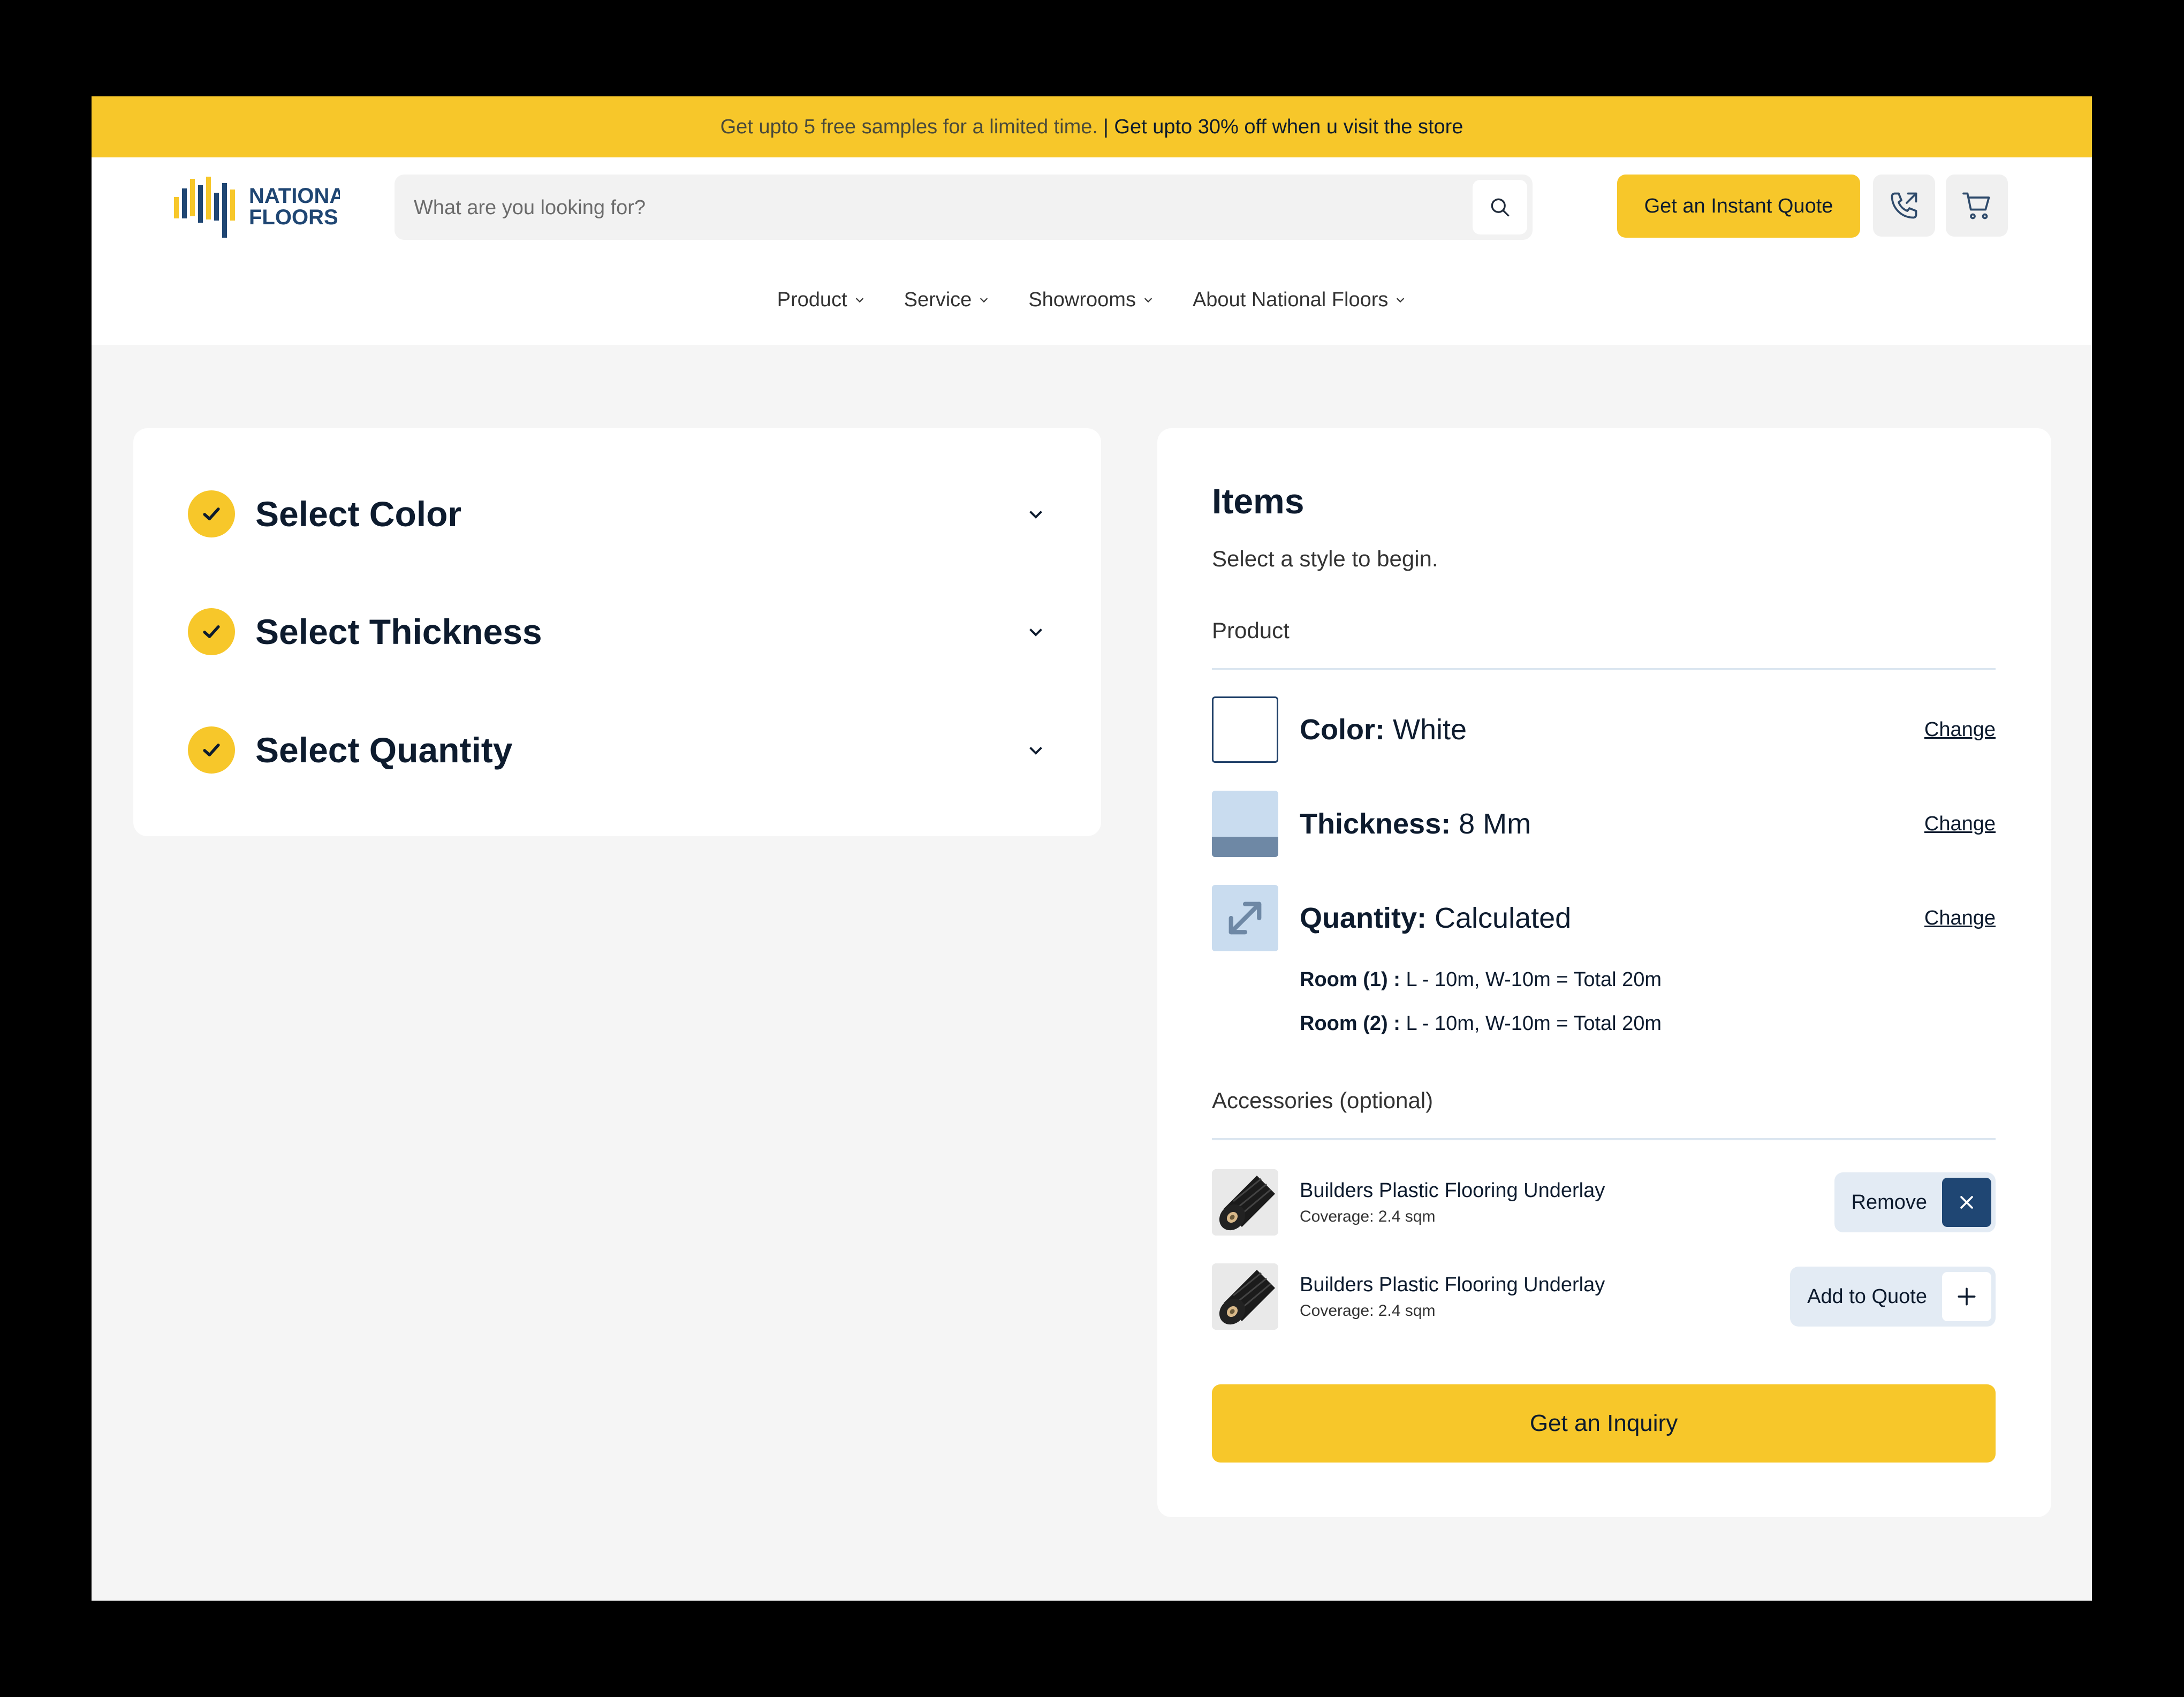 This screenshot has height=1697, width=2184. Describe the element at coordinates (617, 750) in the screenshot. I see `step-select-quantity: Select Quantity` at that location.